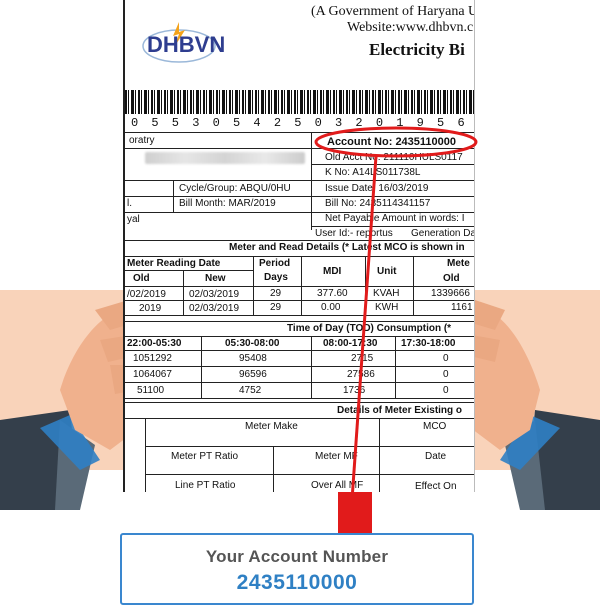  What do you see at coordinates (364, 328) in the screenshot?
I see `pointer-line` at bounding box center [364, 328].